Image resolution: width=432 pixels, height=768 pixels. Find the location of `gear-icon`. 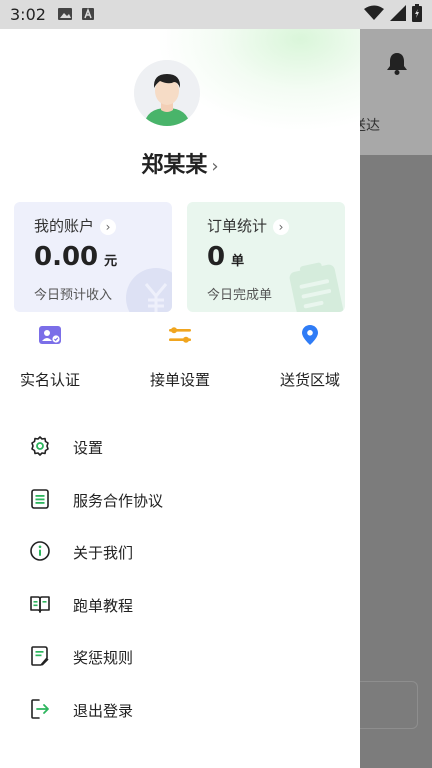

gear-icon is located at coordinates (40, 446).